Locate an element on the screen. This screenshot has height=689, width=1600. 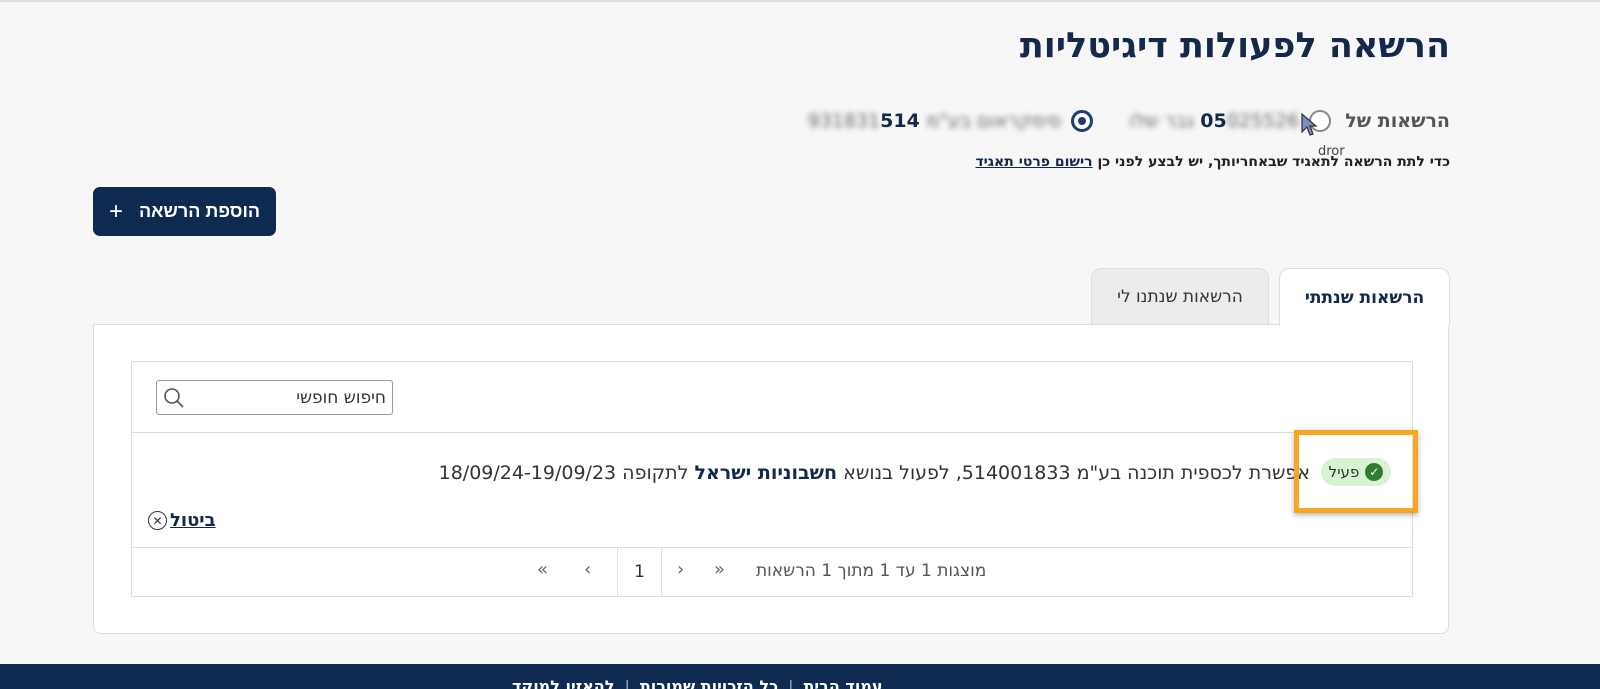
prev-page-icon: › is located at coordinates (680, 569).